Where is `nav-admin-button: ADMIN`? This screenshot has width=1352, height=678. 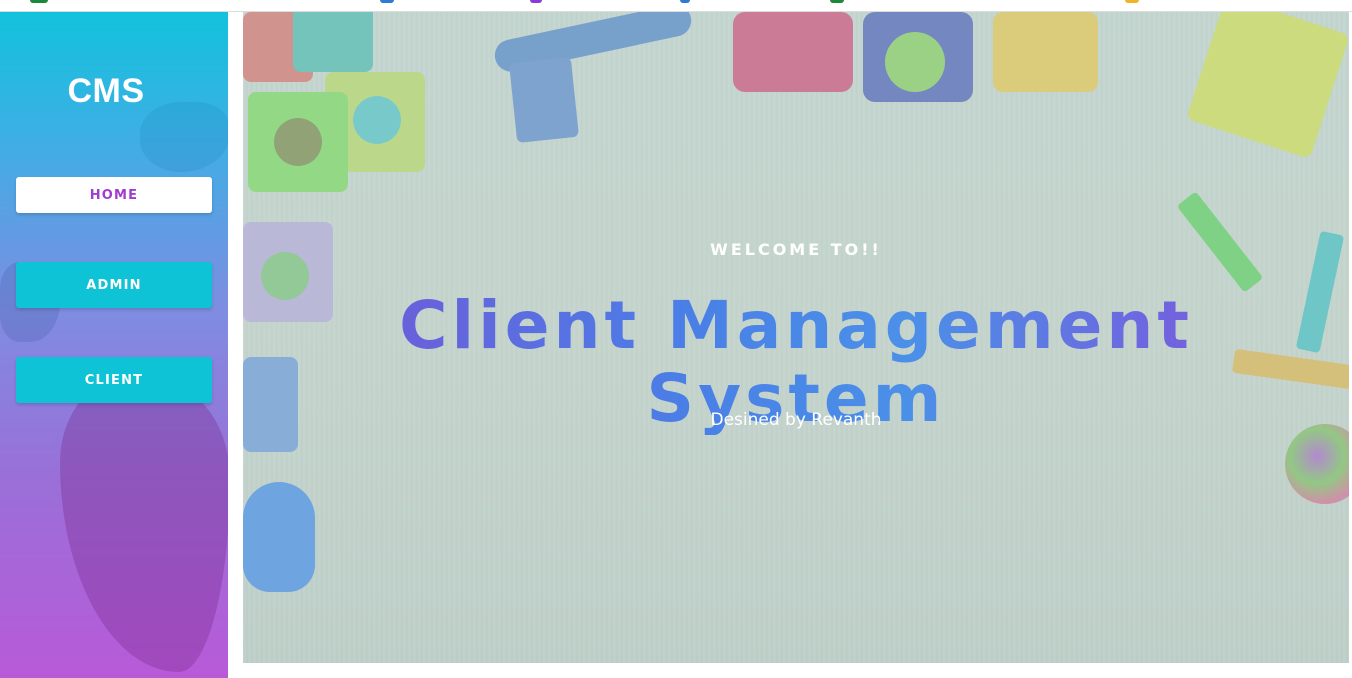
nav-admin-button: ADMIN is located at coordinates (114, 285).